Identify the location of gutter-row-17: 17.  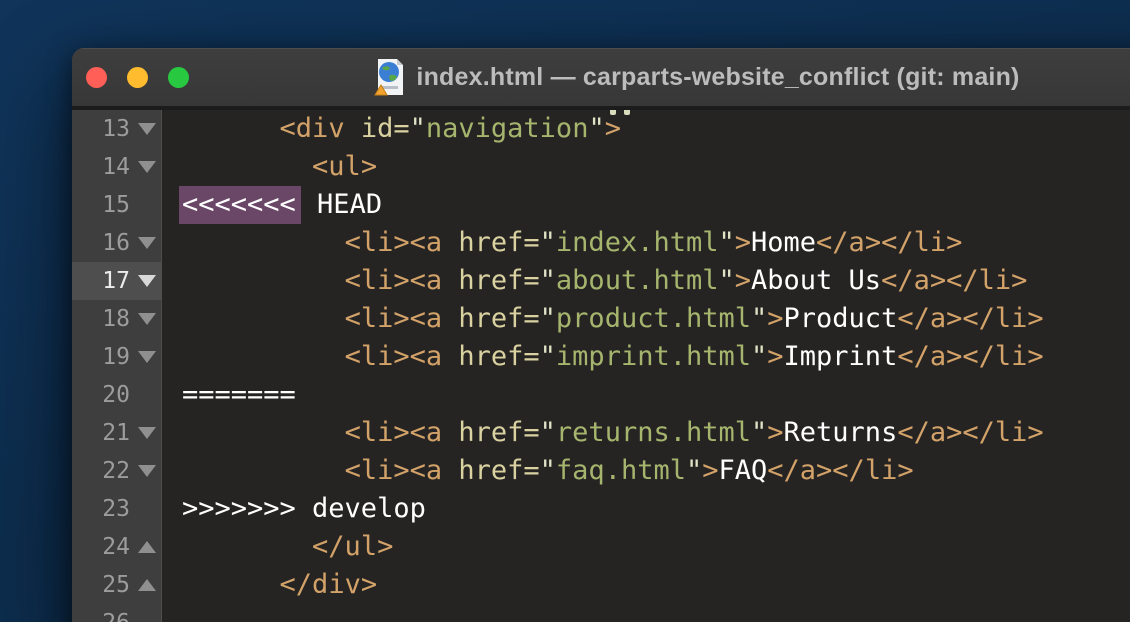
(116, 281).